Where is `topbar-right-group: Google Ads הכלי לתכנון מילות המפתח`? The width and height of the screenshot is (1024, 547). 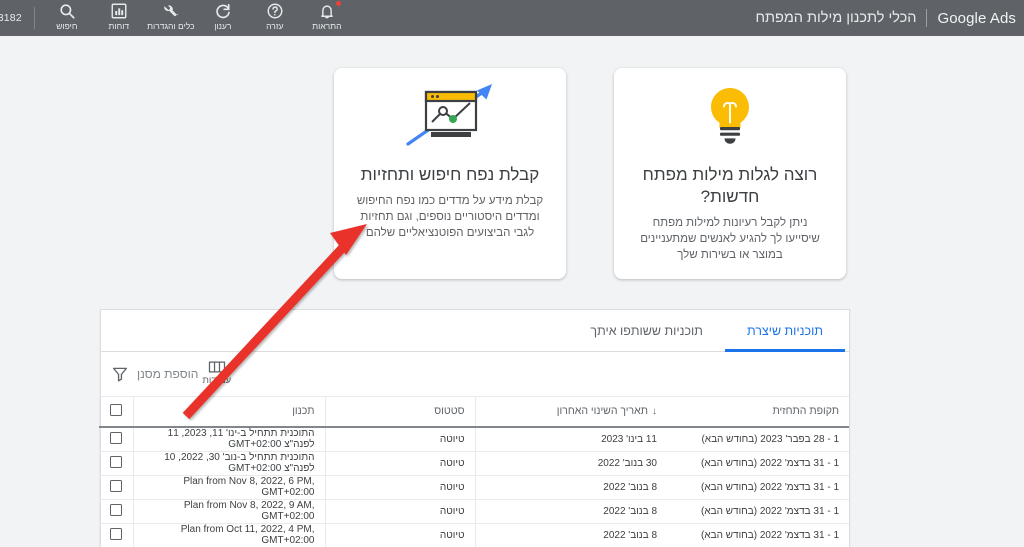
topbar-right-group: Google Ads הכלי לתכנון מילות המפתח is located at coordinates (889, 18).